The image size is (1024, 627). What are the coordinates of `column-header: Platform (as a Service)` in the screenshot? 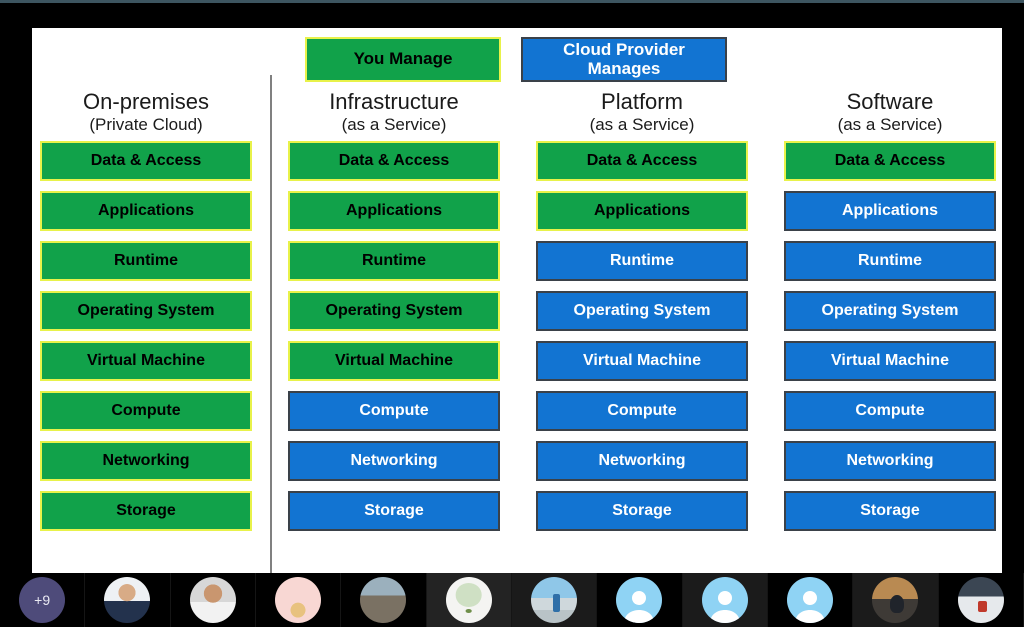 It's located at (642, 112).